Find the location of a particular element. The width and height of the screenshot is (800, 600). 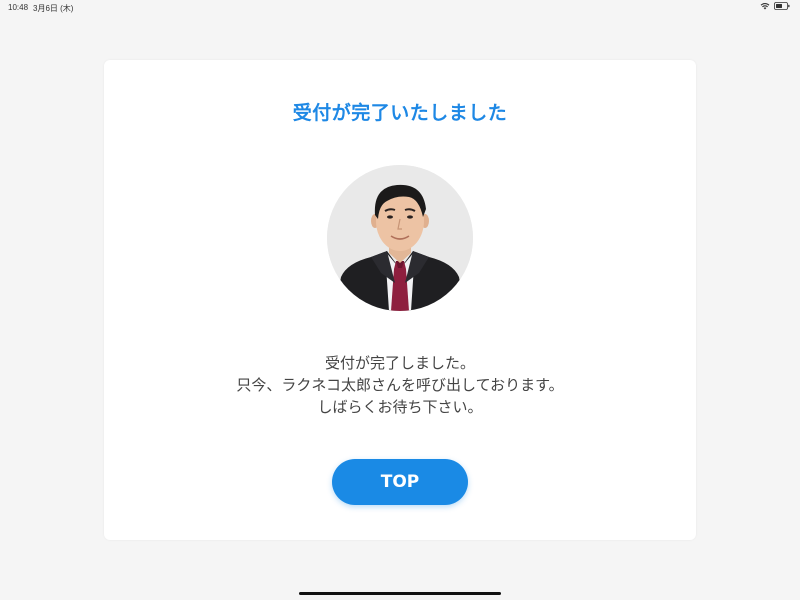

battery-icon is located at coordinates (782, 6).